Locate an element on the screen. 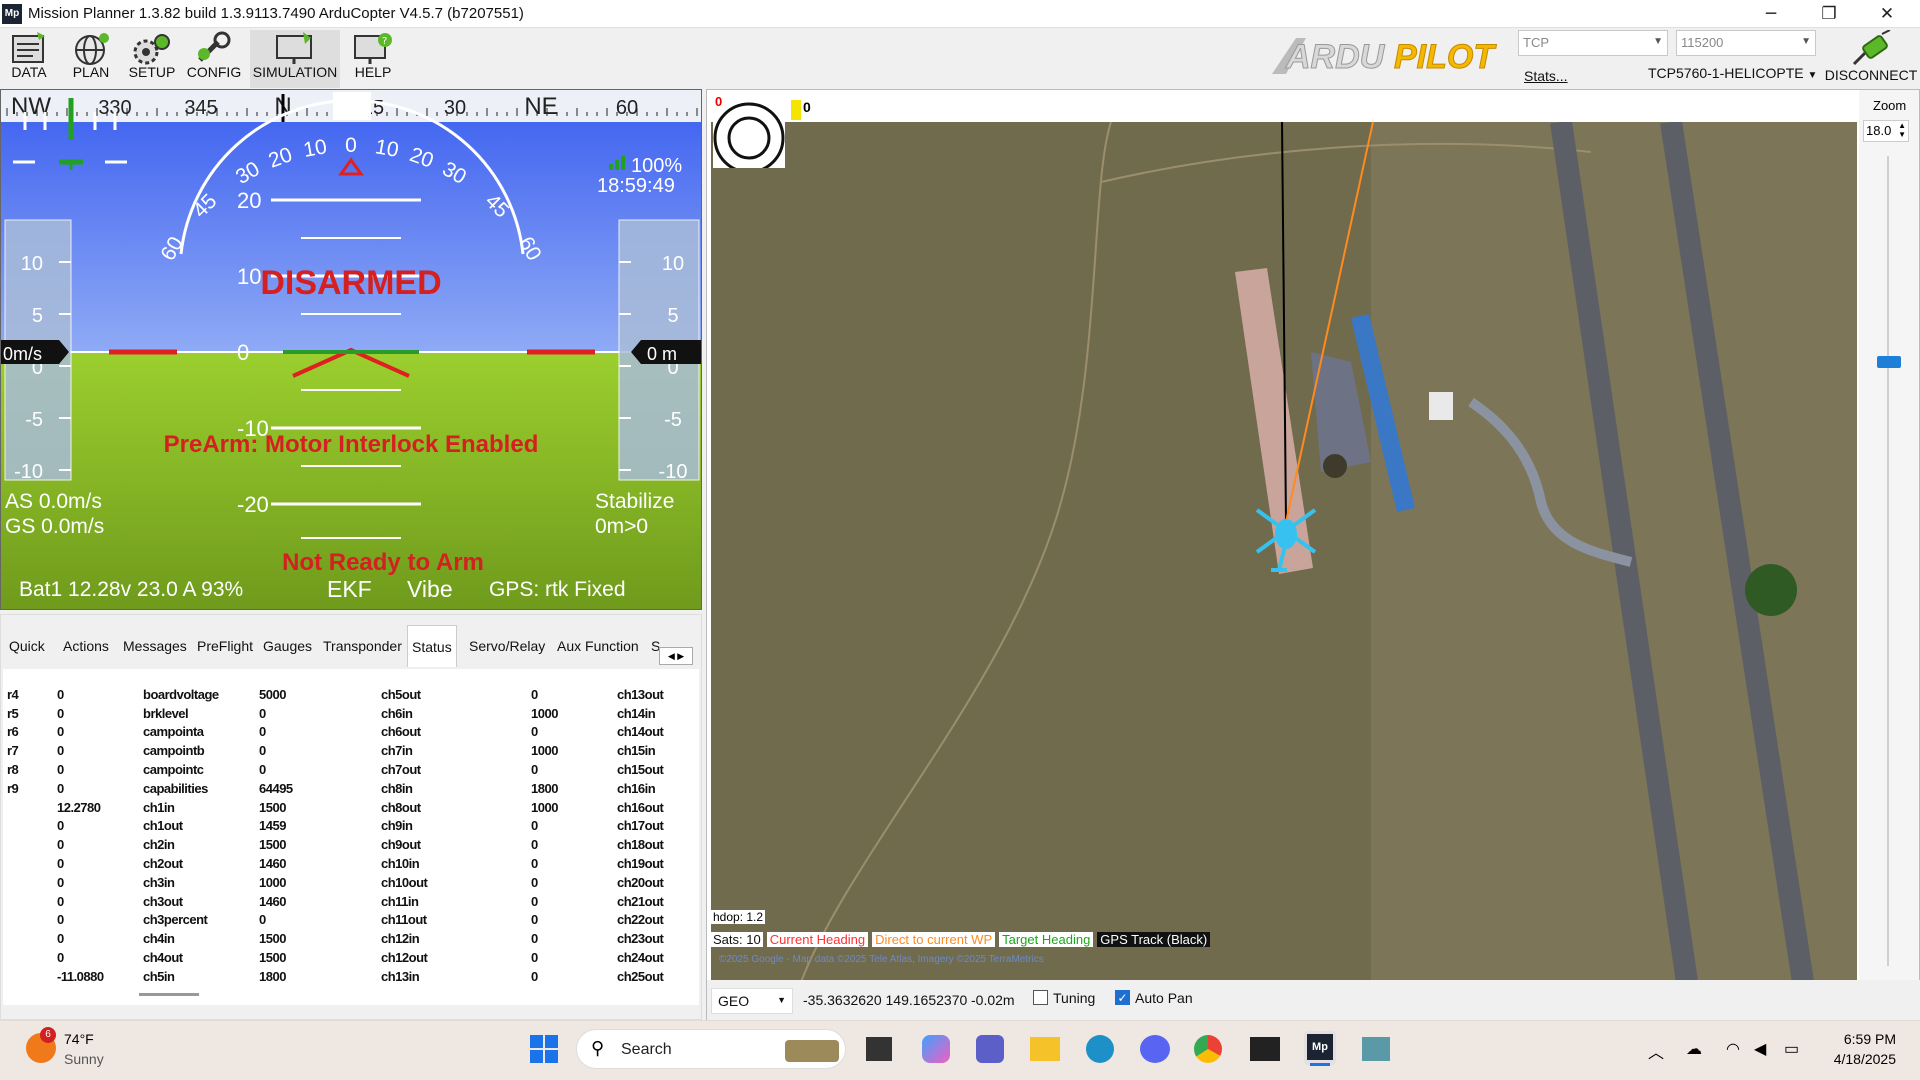 This screenshot has height=1080, width=1920. status-cell: ch3out is located at coordinates (163, 901).